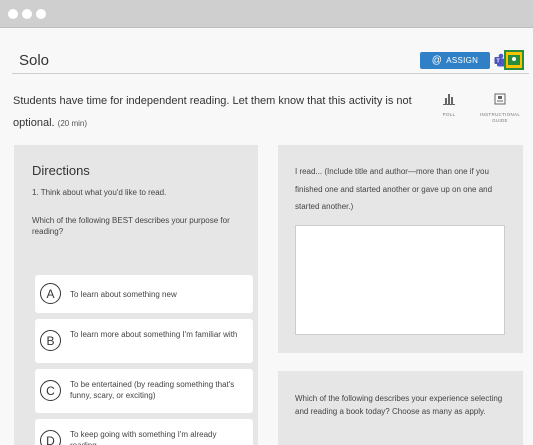 This screenshot has width=533, height=445. I want to click on directions-title: Directions, so click(61, 170).